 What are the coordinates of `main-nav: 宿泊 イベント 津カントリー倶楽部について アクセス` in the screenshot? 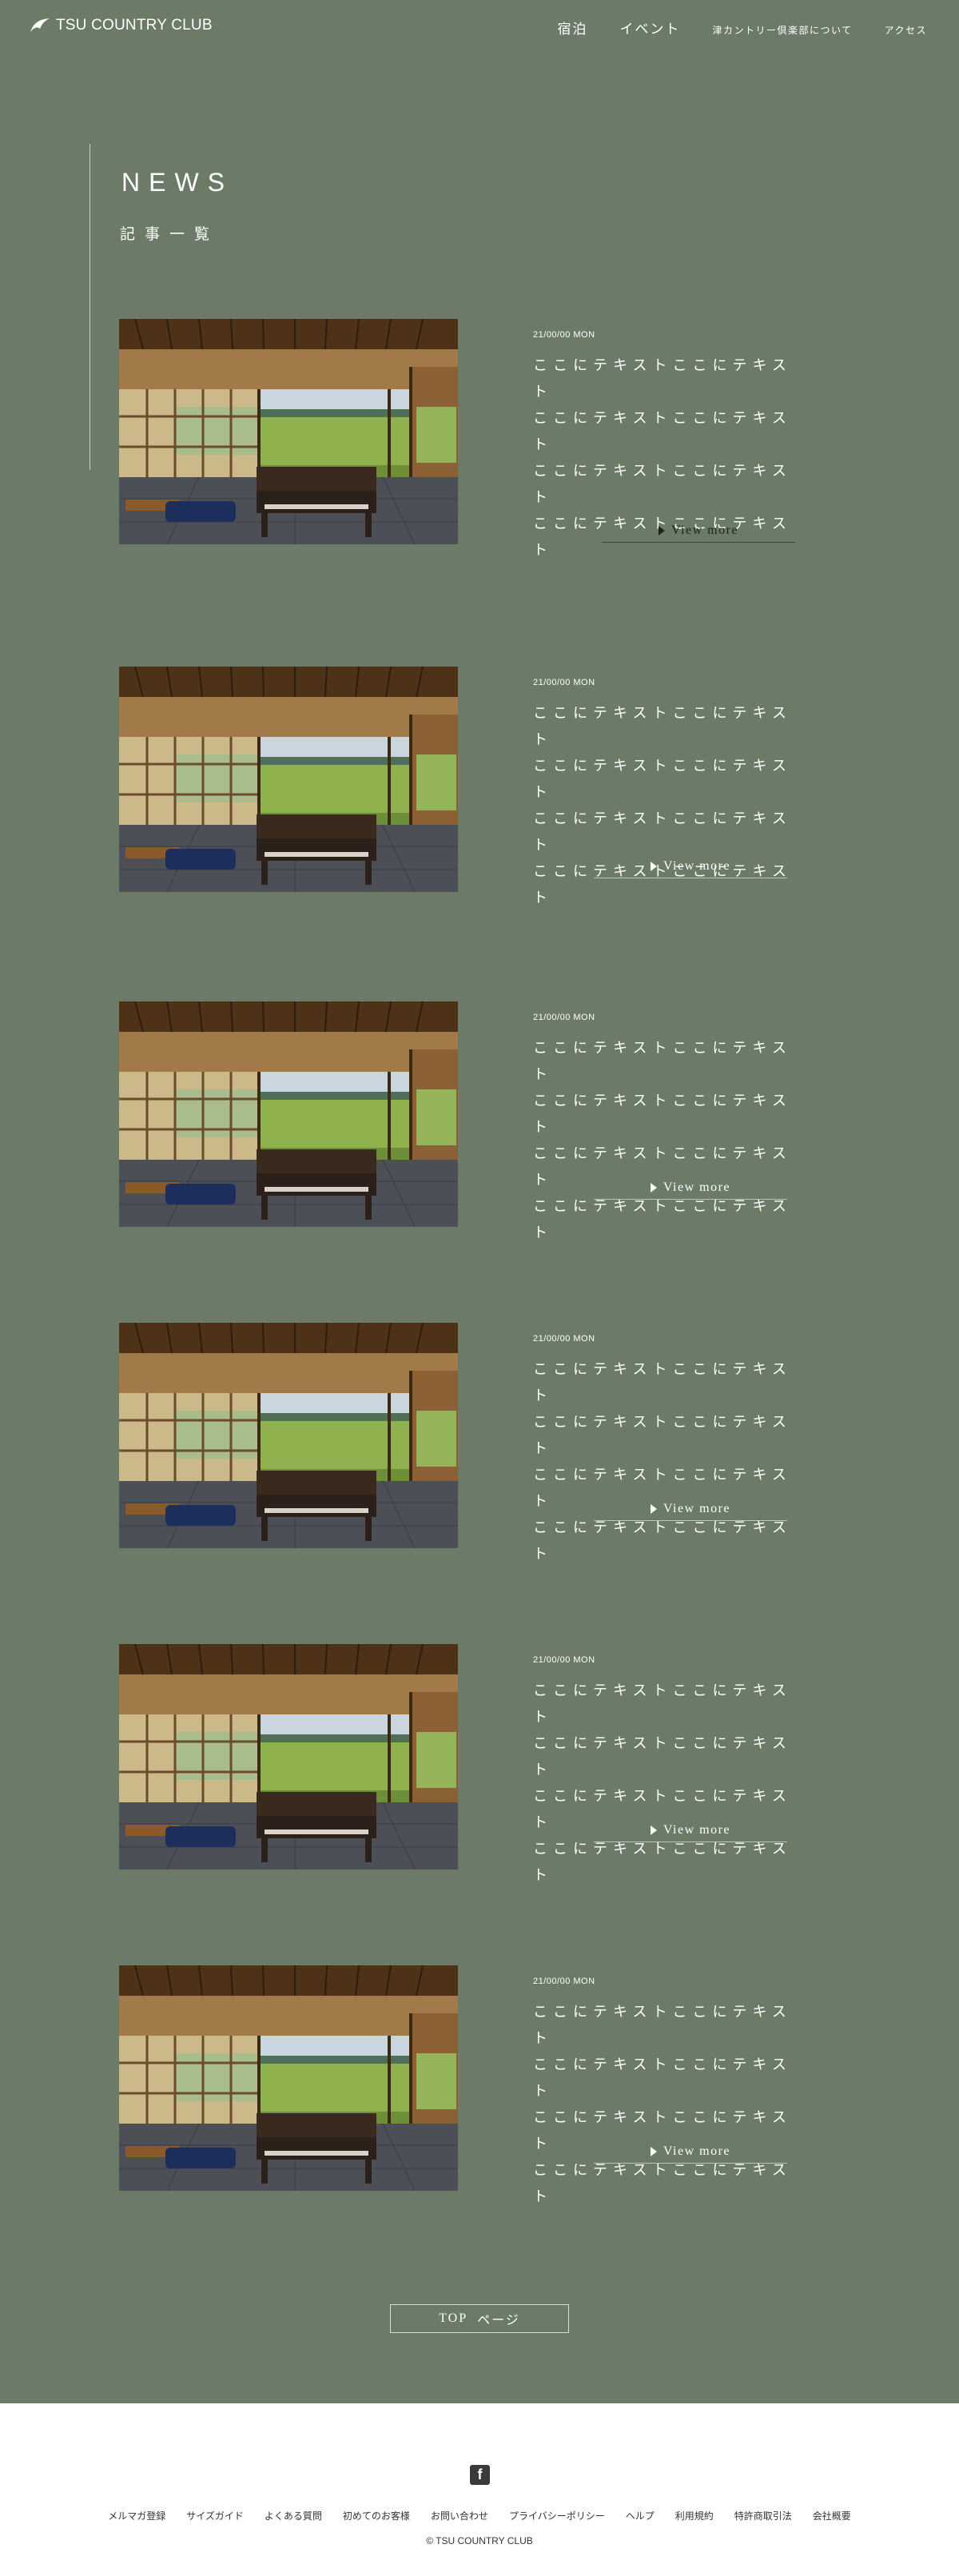 It's located at (742, 28).